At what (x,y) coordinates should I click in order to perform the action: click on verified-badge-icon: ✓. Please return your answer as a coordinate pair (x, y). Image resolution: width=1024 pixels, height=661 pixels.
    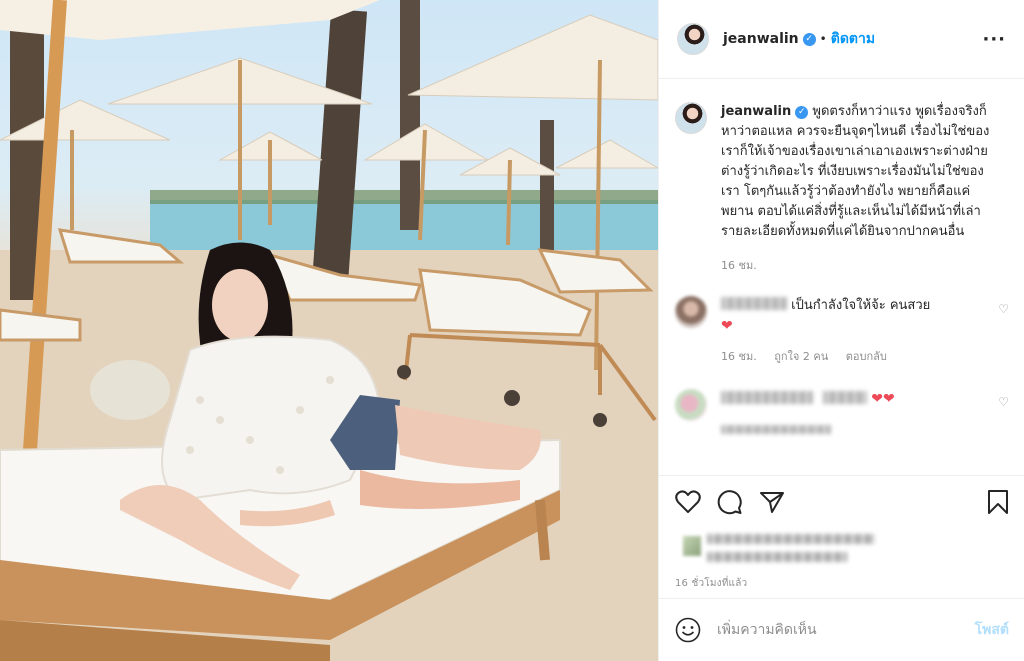
    Looking at the image, I should click on (809, 39).